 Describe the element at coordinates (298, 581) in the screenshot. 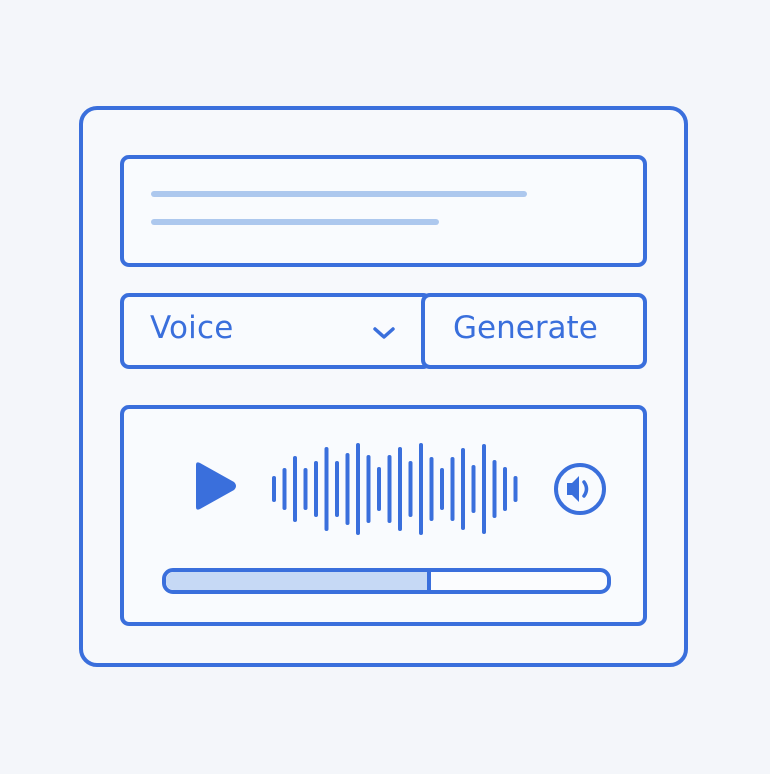

I see `progress-fill` at that location.